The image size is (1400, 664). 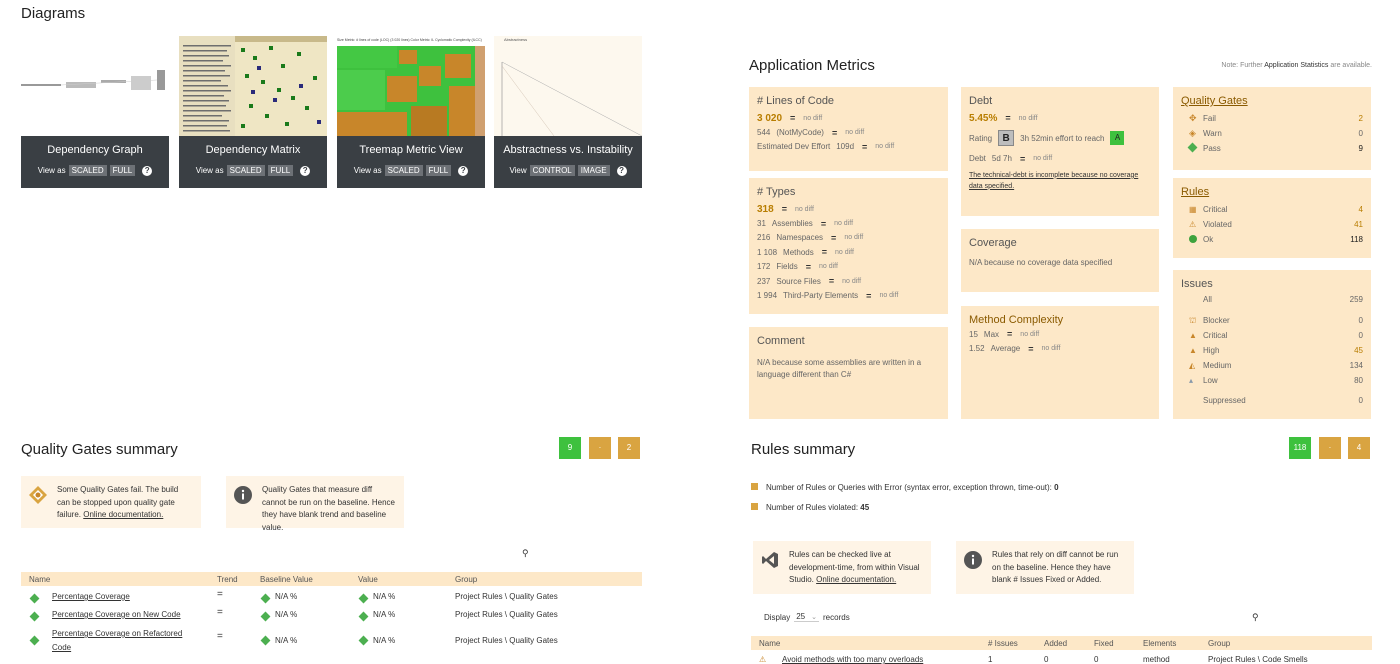 What do you see at coordinates (1272, 148) in the screenshot?
I see `gate-pass-row: Pass 9` at bounding box center [1272, 148].